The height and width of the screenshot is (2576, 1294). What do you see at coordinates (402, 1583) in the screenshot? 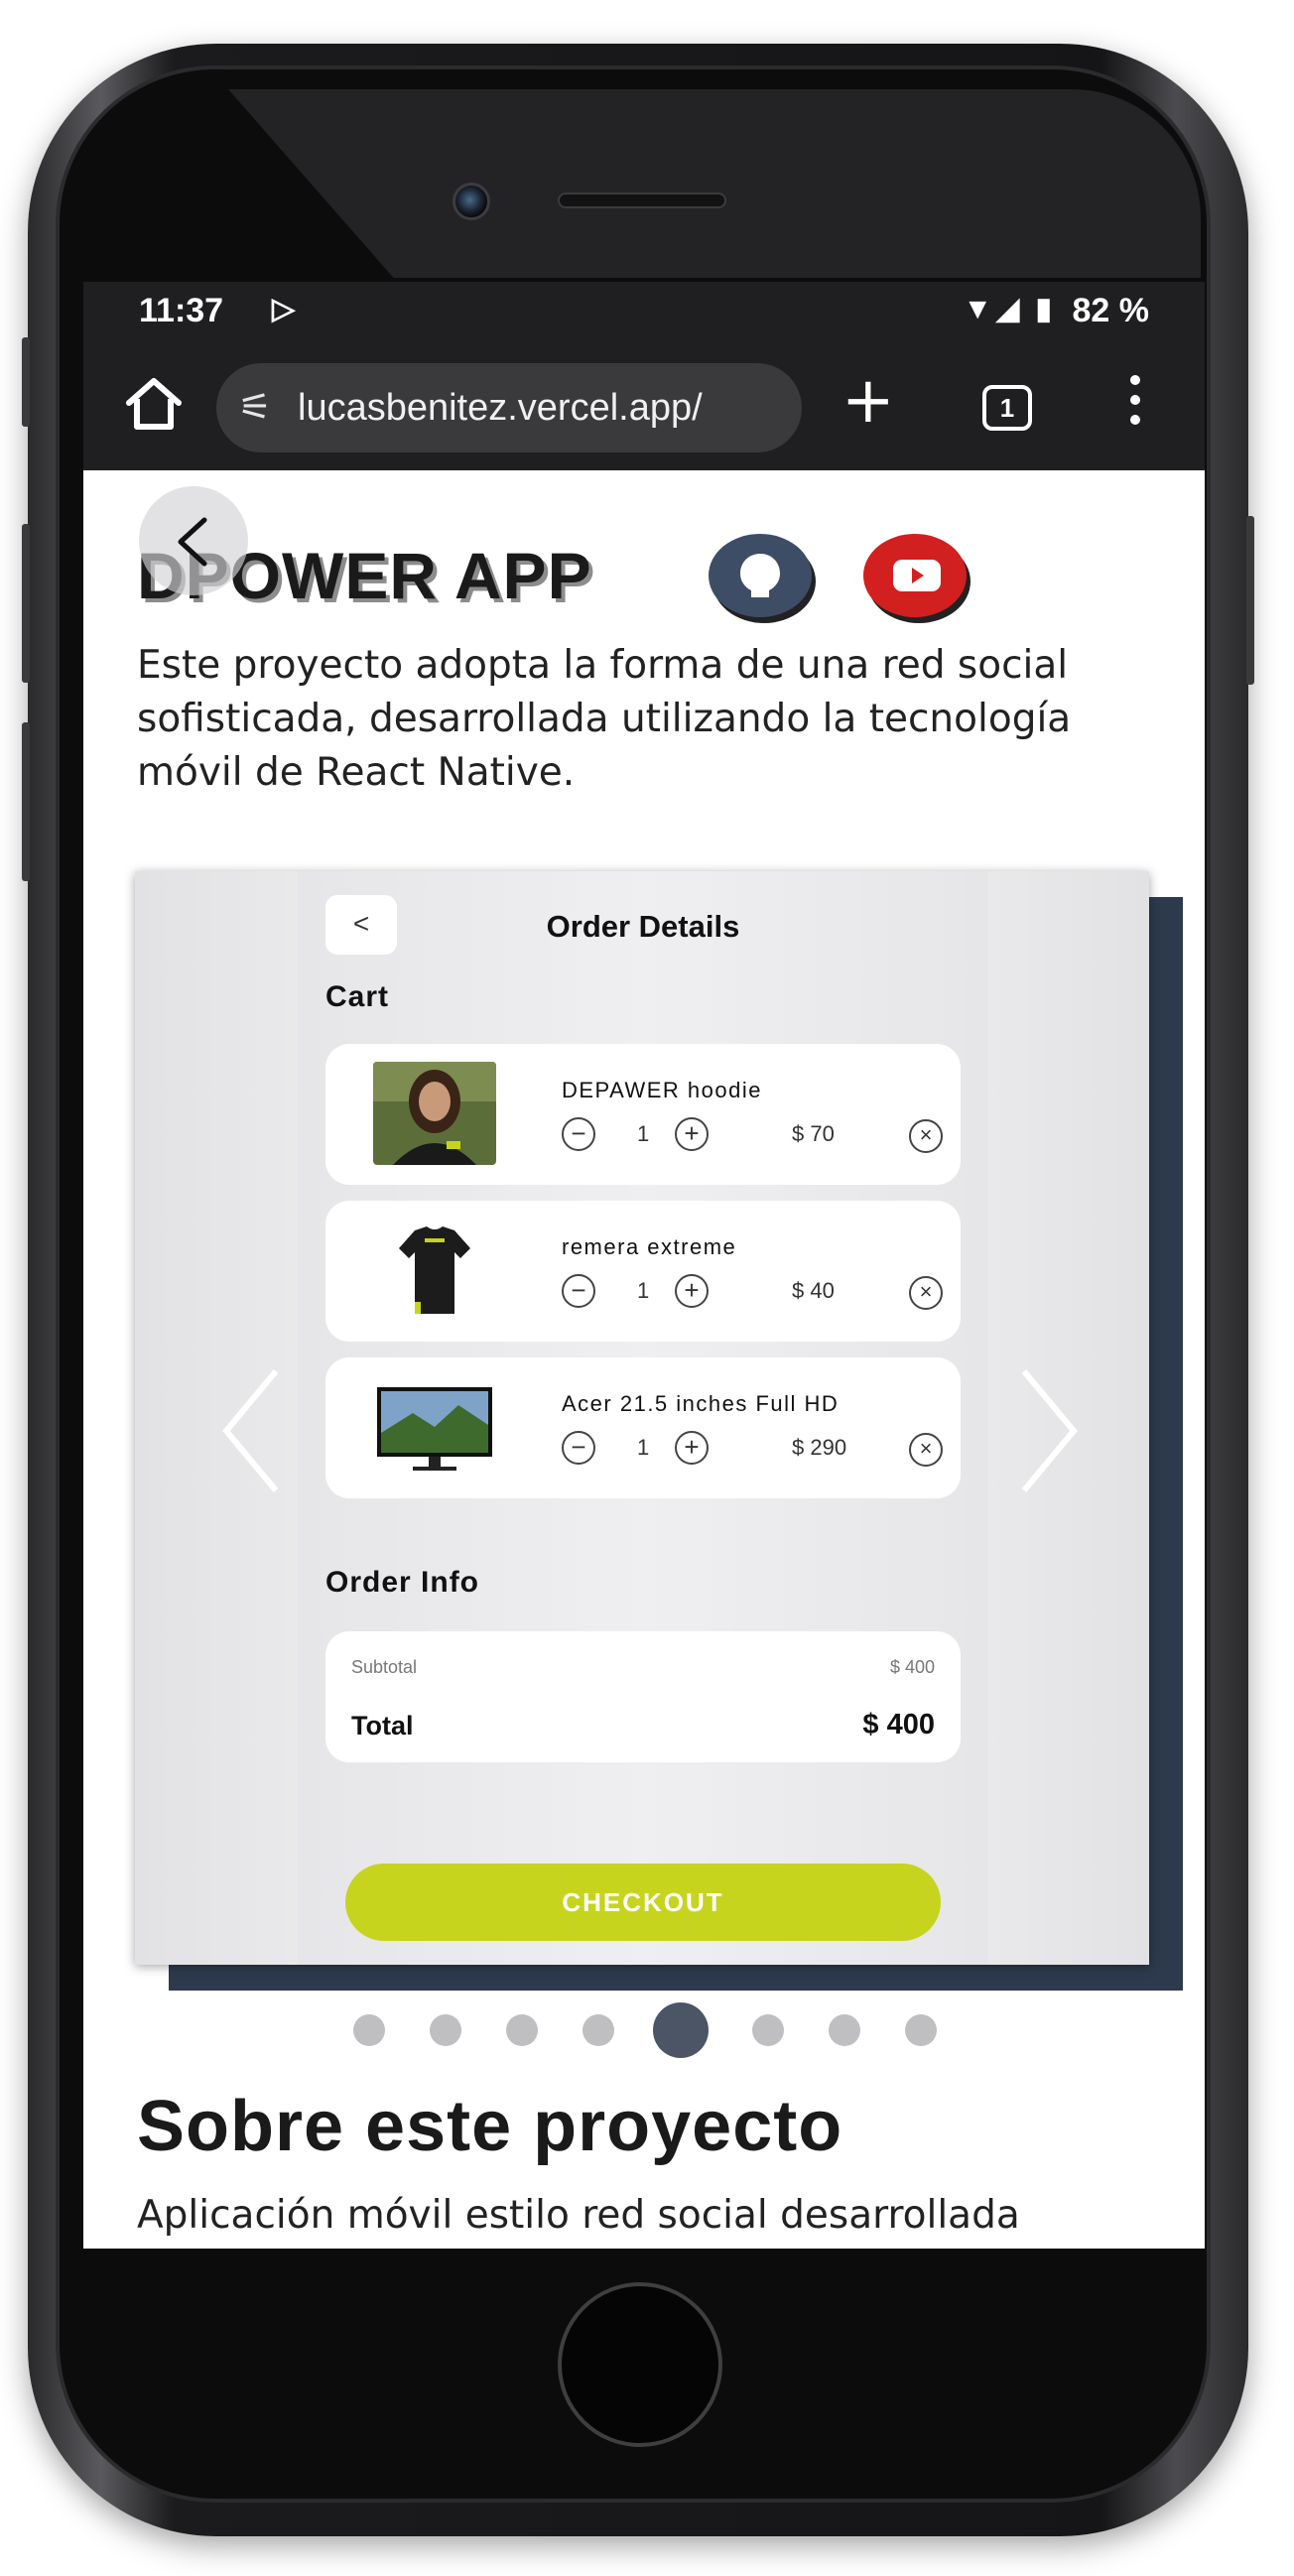
I see `order-info-heading: Order Info` at bounding box center [402, 1583].